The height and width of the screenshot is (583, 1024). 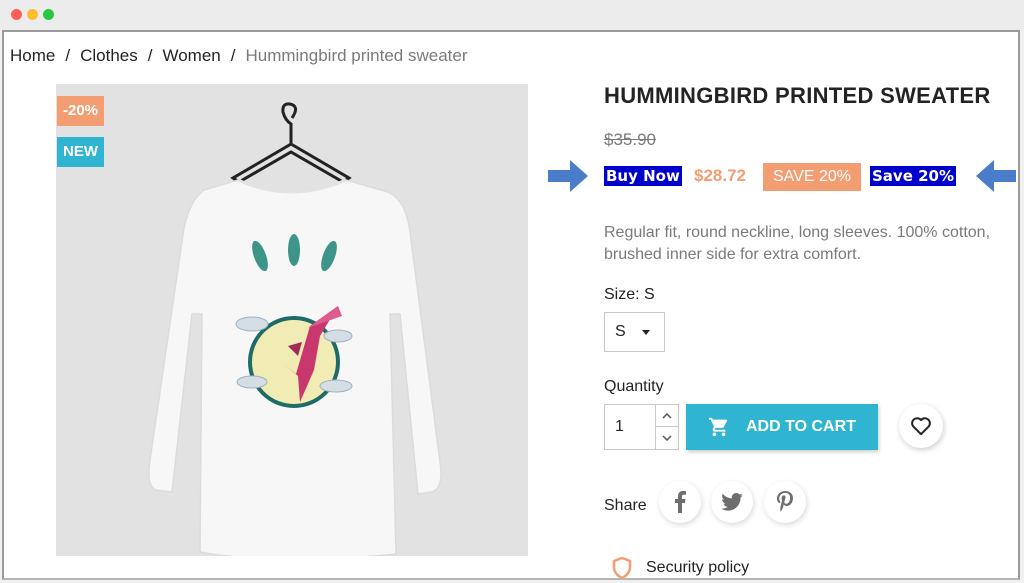 What do you see at coordinates (646, 332) in the screenshot?
I see `caret-down-icon` at bounding box center [646, 332].